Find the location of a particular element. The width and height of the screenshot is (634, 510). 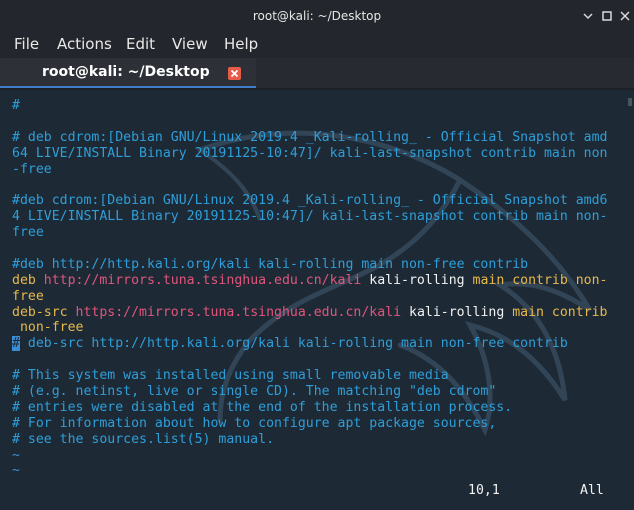

maximize-icon is located at coordinates (607, 16).